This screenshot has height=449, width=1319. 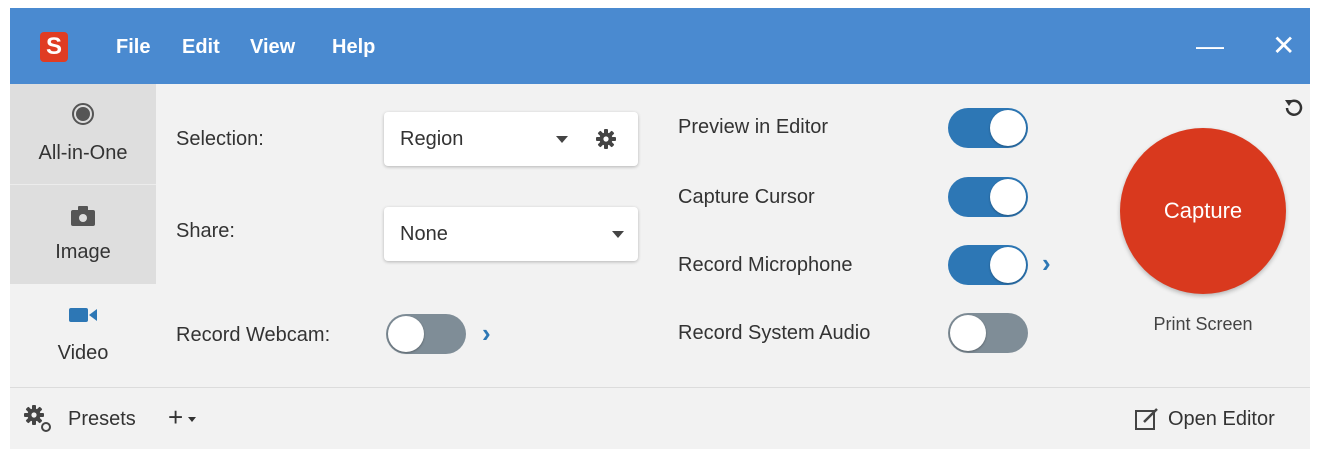 I want to click on presets-gear-icon, so click(x=37, y=418).